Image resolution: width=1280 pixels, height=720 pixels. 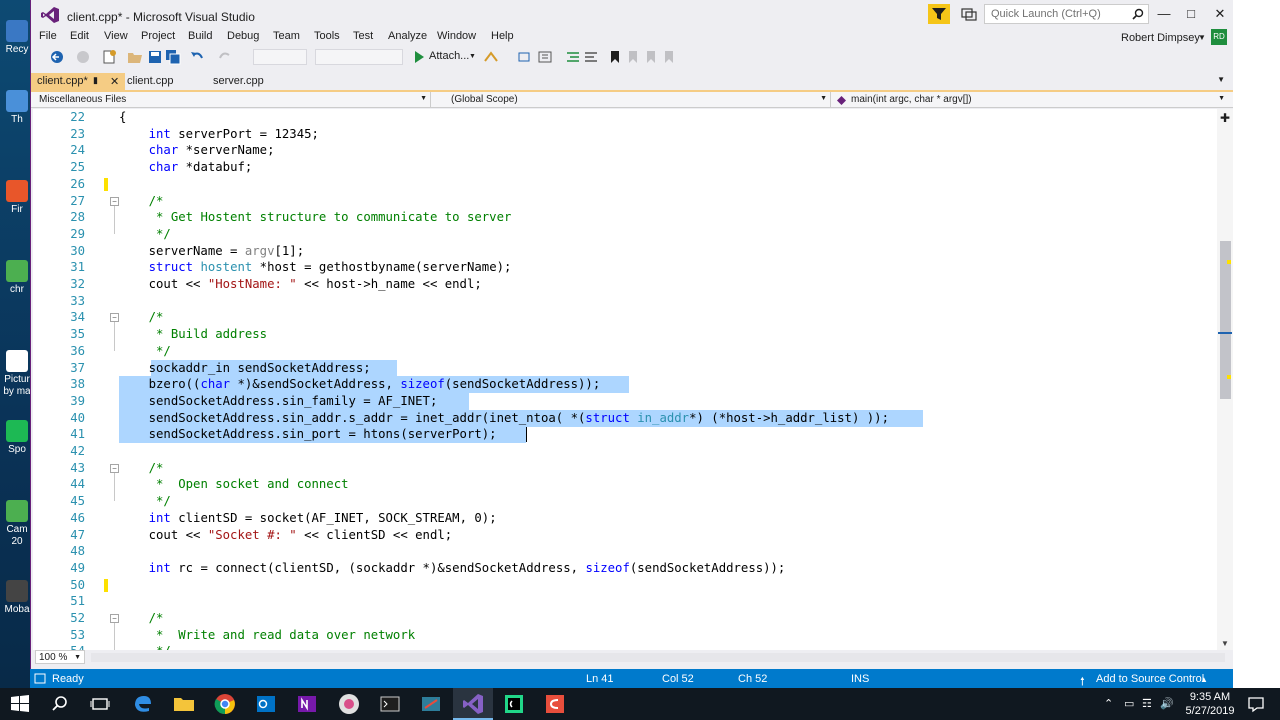 I want to click on menu-file: File, so click(x=48, y=36).